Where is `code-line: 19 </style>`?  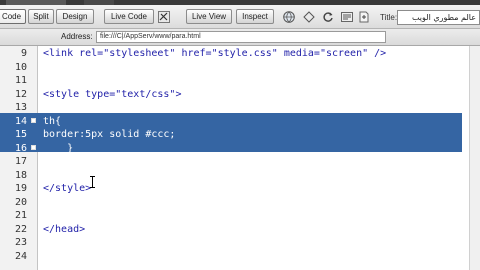 code-line: 19 </style> is located at coordinates (240, 188).